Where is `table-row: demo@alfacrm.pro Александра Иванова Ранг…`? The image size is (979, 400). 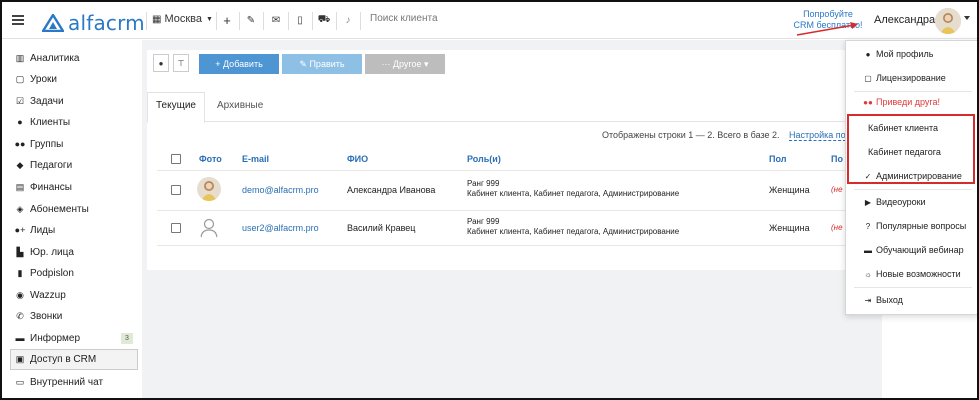
table-row: demo@alfacrm.pro Александра Иванова Ранг… is located at coordinates (502, 190).